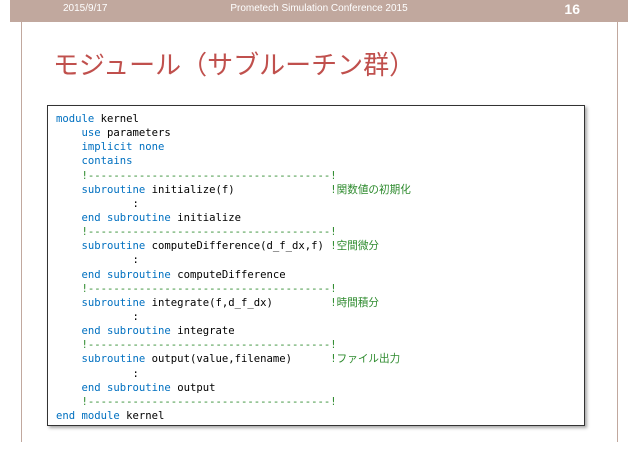  What do you see at coordinates (88, 415) in the screenshot?
I see `code-keyword: end module` at bounding box center [88, 415].